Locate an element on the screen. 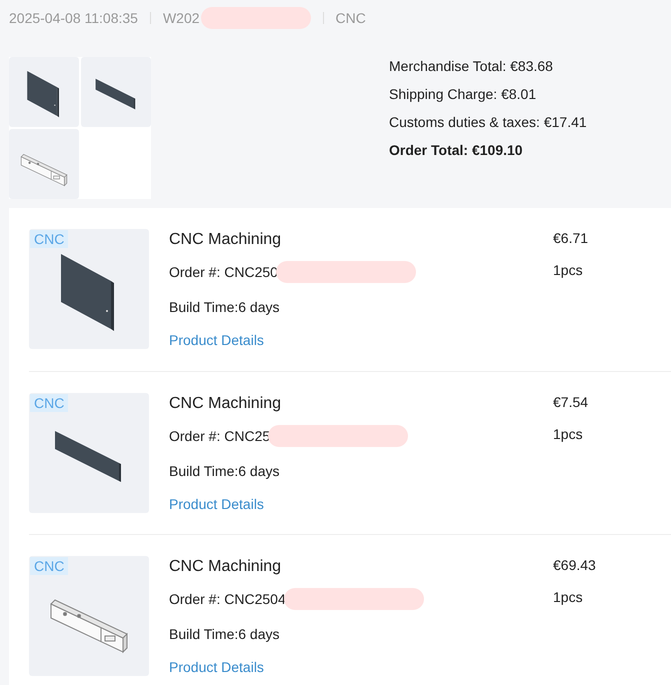 The image size is (671, 685). order-number: Order #: CNC2504 is located at coordinates (227, 599).